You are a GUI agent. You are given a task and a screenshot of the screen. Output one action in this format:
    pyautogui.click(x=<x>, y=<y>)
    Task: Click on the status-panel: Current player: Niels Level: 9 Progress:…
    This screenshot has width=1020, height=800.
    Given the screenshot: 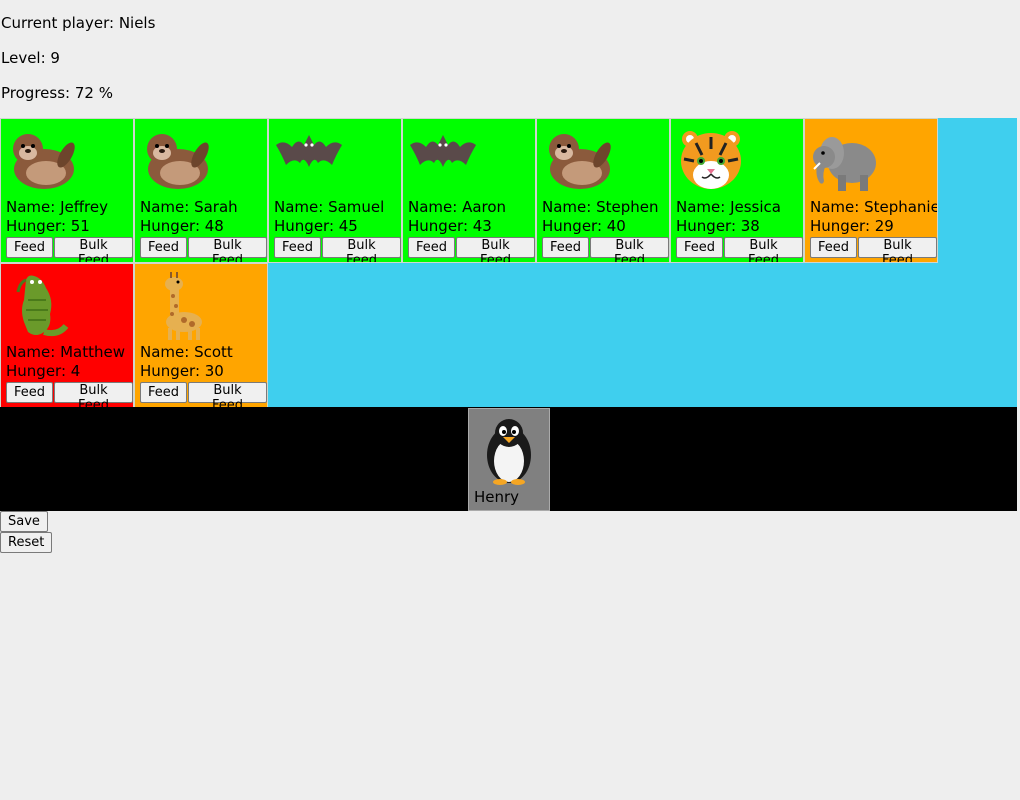 What is the action you would take?
    pyautogui.click(x=510, y=59)
    